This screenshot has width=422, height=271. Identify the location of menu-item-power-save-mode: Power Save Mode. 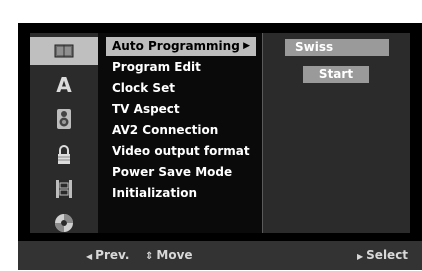
(181, 172).